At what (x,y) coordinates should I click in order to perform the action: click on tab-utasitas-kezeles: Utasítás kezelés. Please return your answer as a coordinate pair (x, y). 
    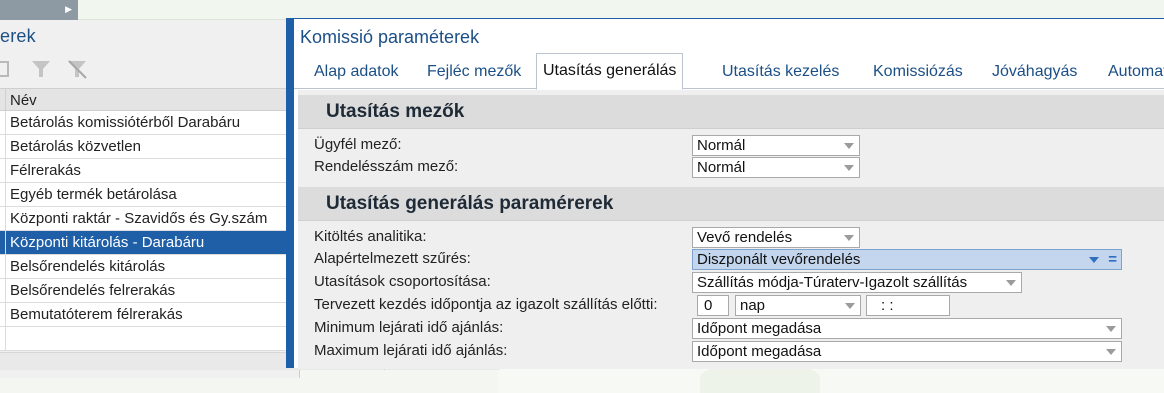
    Looking at the image, I should click on (780, 74).